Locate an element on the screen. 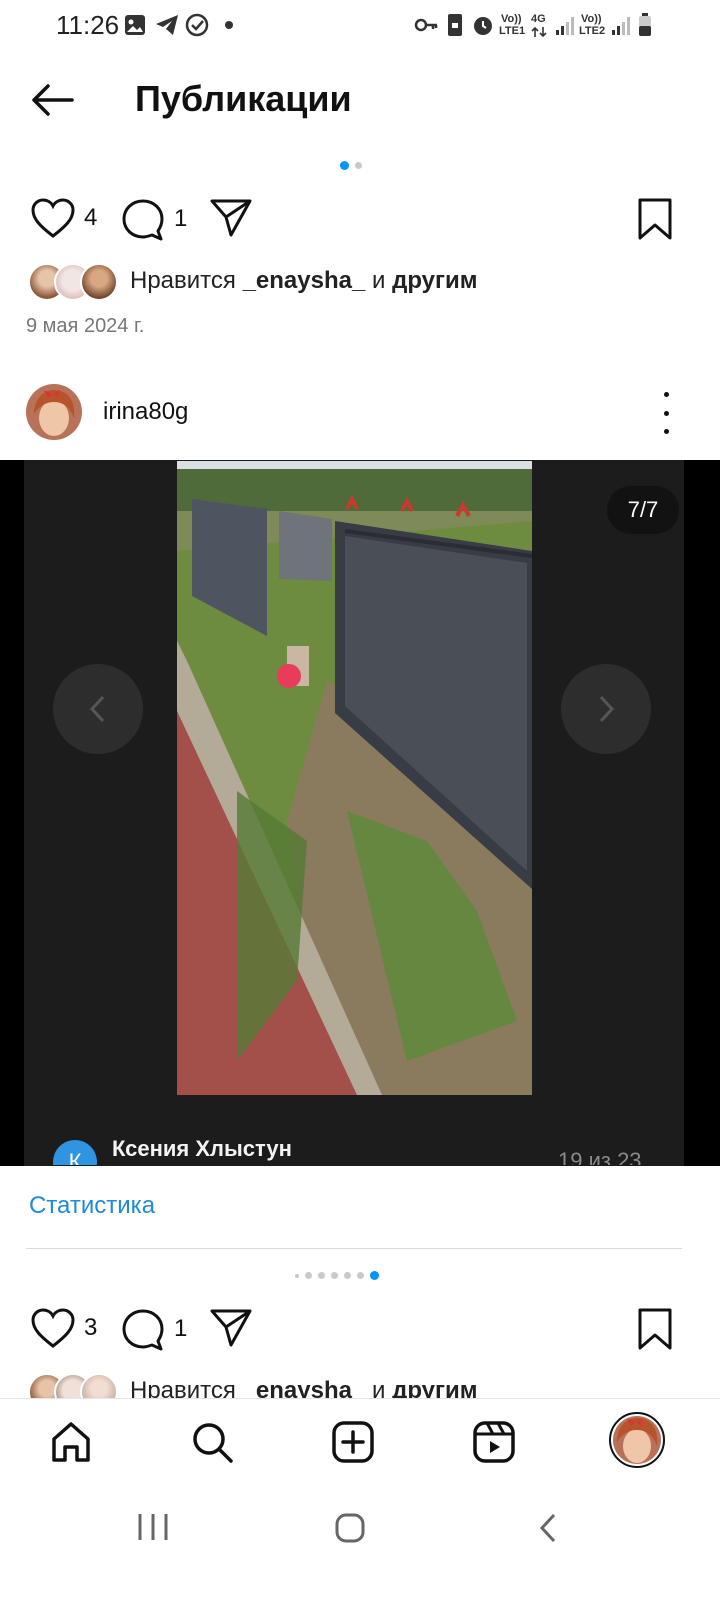 The height and width of the screenshot is (1600, 720). home-system-button is located at coordinates (350, 1528).